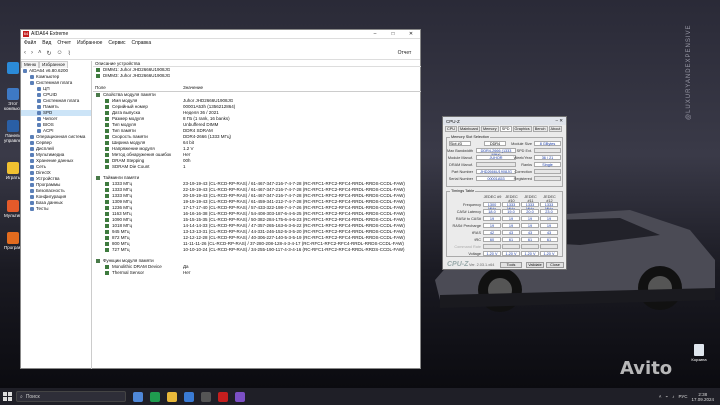  What do you see at coordinates (220, 34) in the screenshot?
I see `aida-titlebar: 64 AIDA64 Extreme – □ ✕` at bounding box center [220, 34].